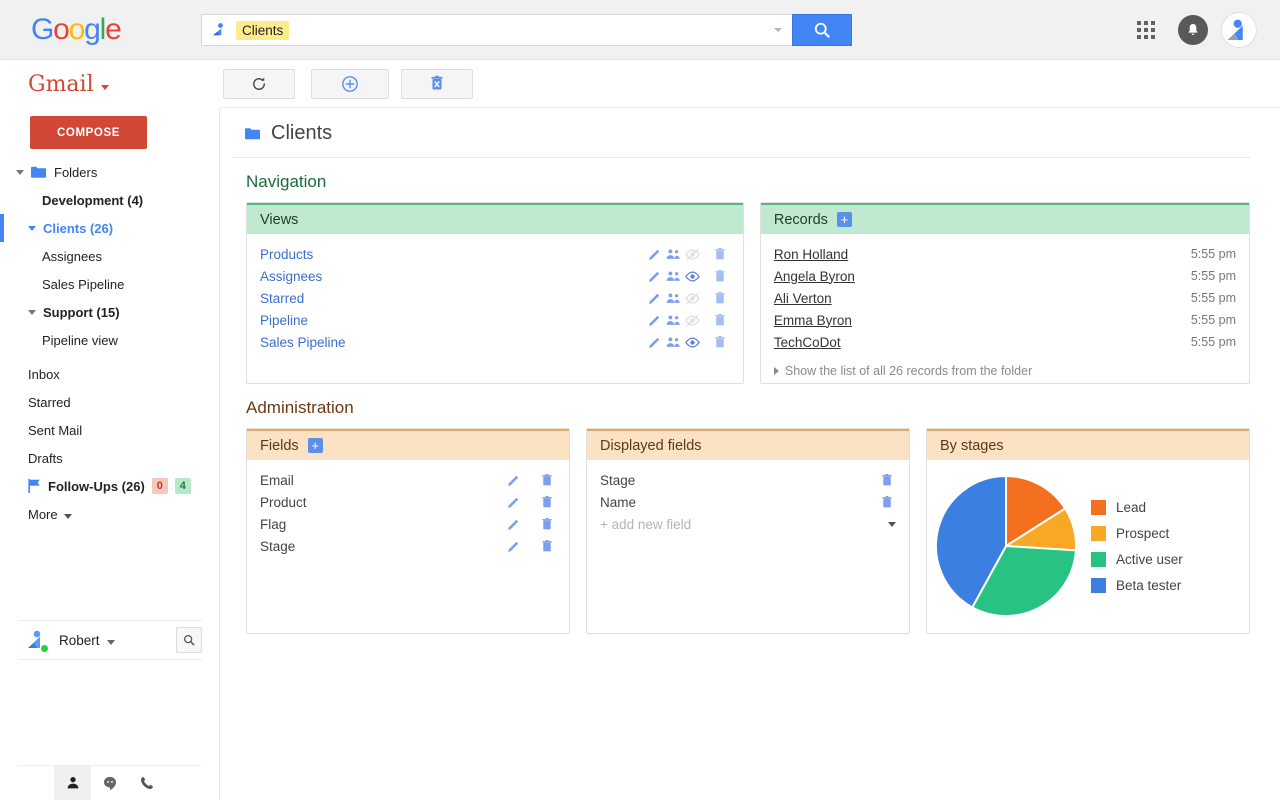  What do you see at coordinates (189, 640) in the screenshot?
I see `sidebar-search-button` at bounding box center [189, 640].